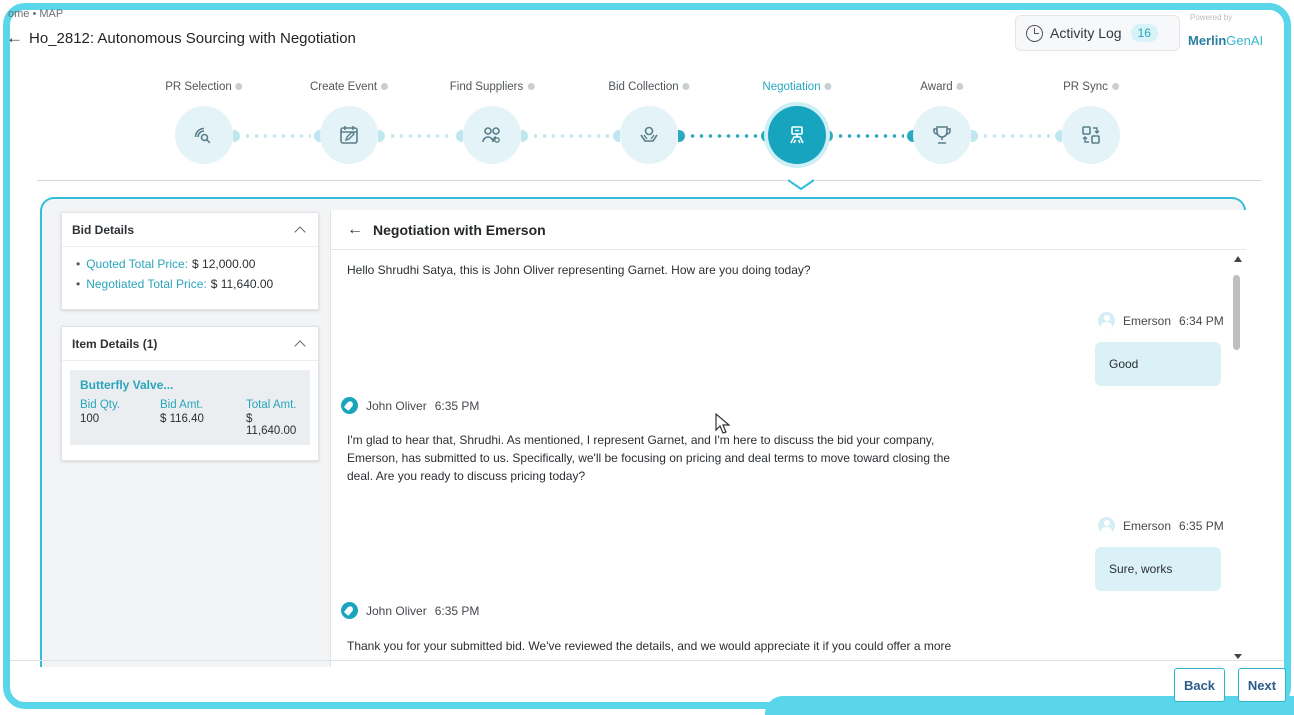 The height and width of the screenshot is (715, 1294). Describe the element at coordinates (1085, 87) in the screenshot. I see `step-label-text: PR Sync` at that location.